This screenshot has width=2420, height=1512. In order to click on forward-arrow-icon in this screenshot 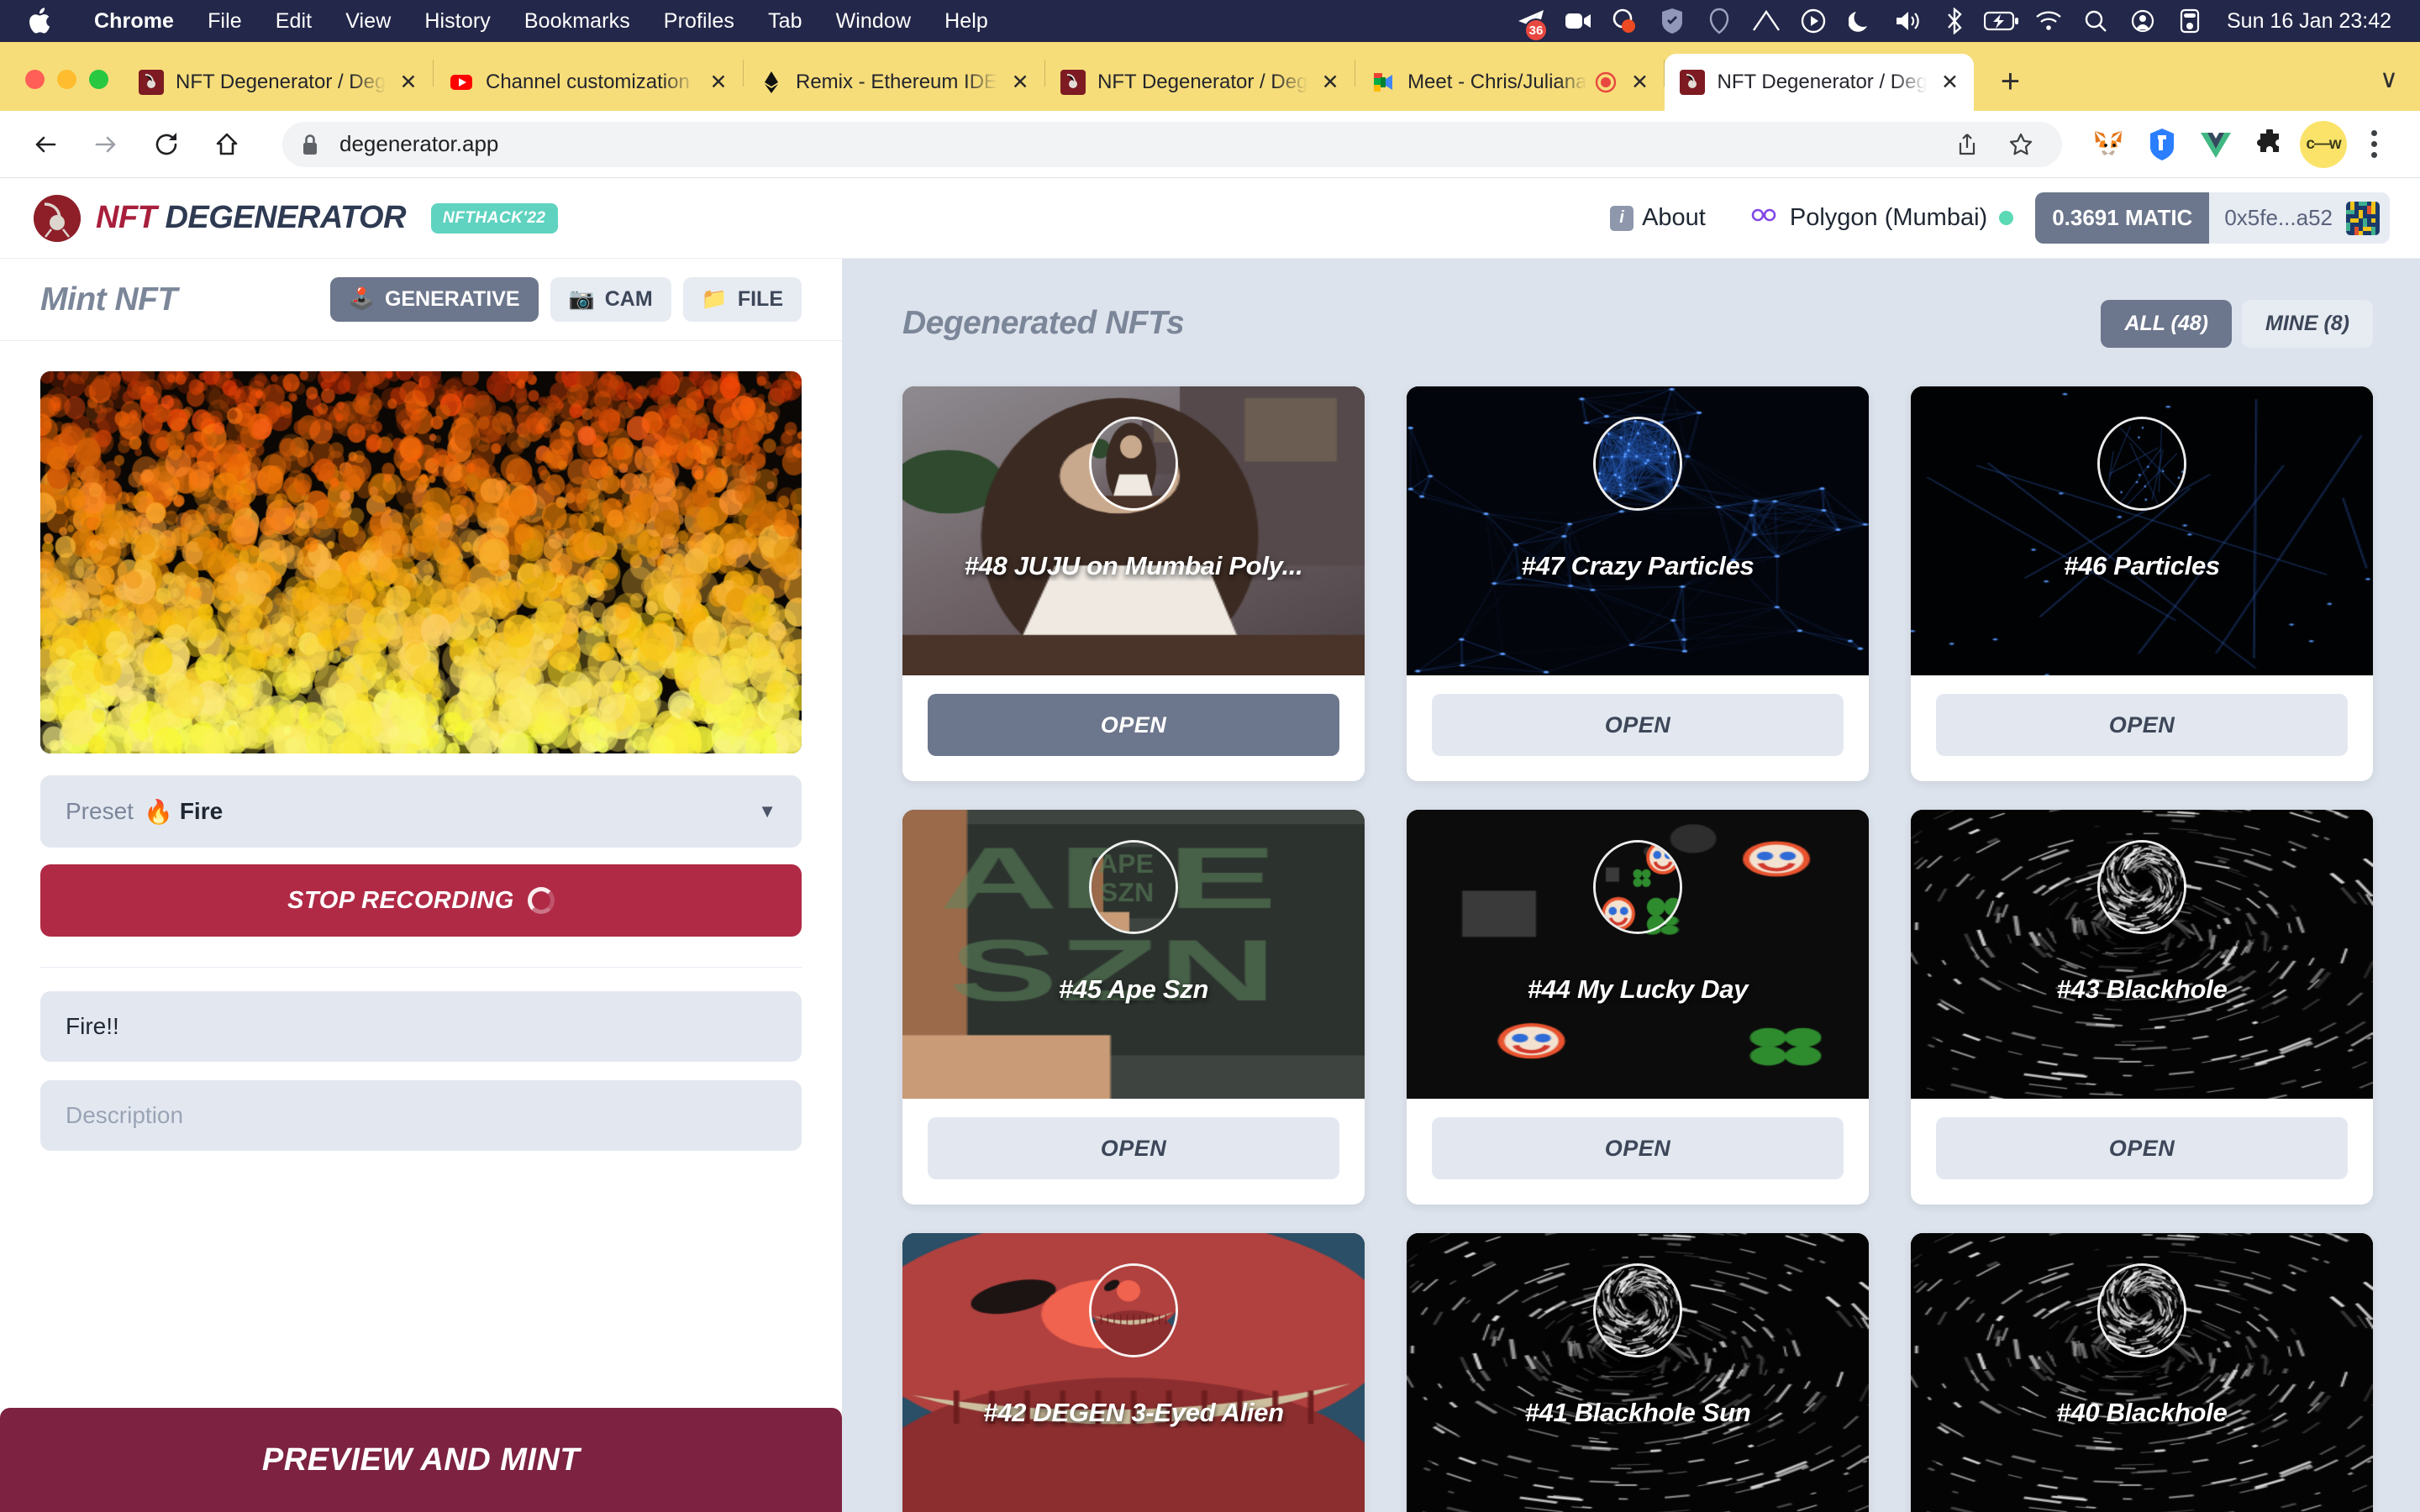, I will do `click(105, 144)`.